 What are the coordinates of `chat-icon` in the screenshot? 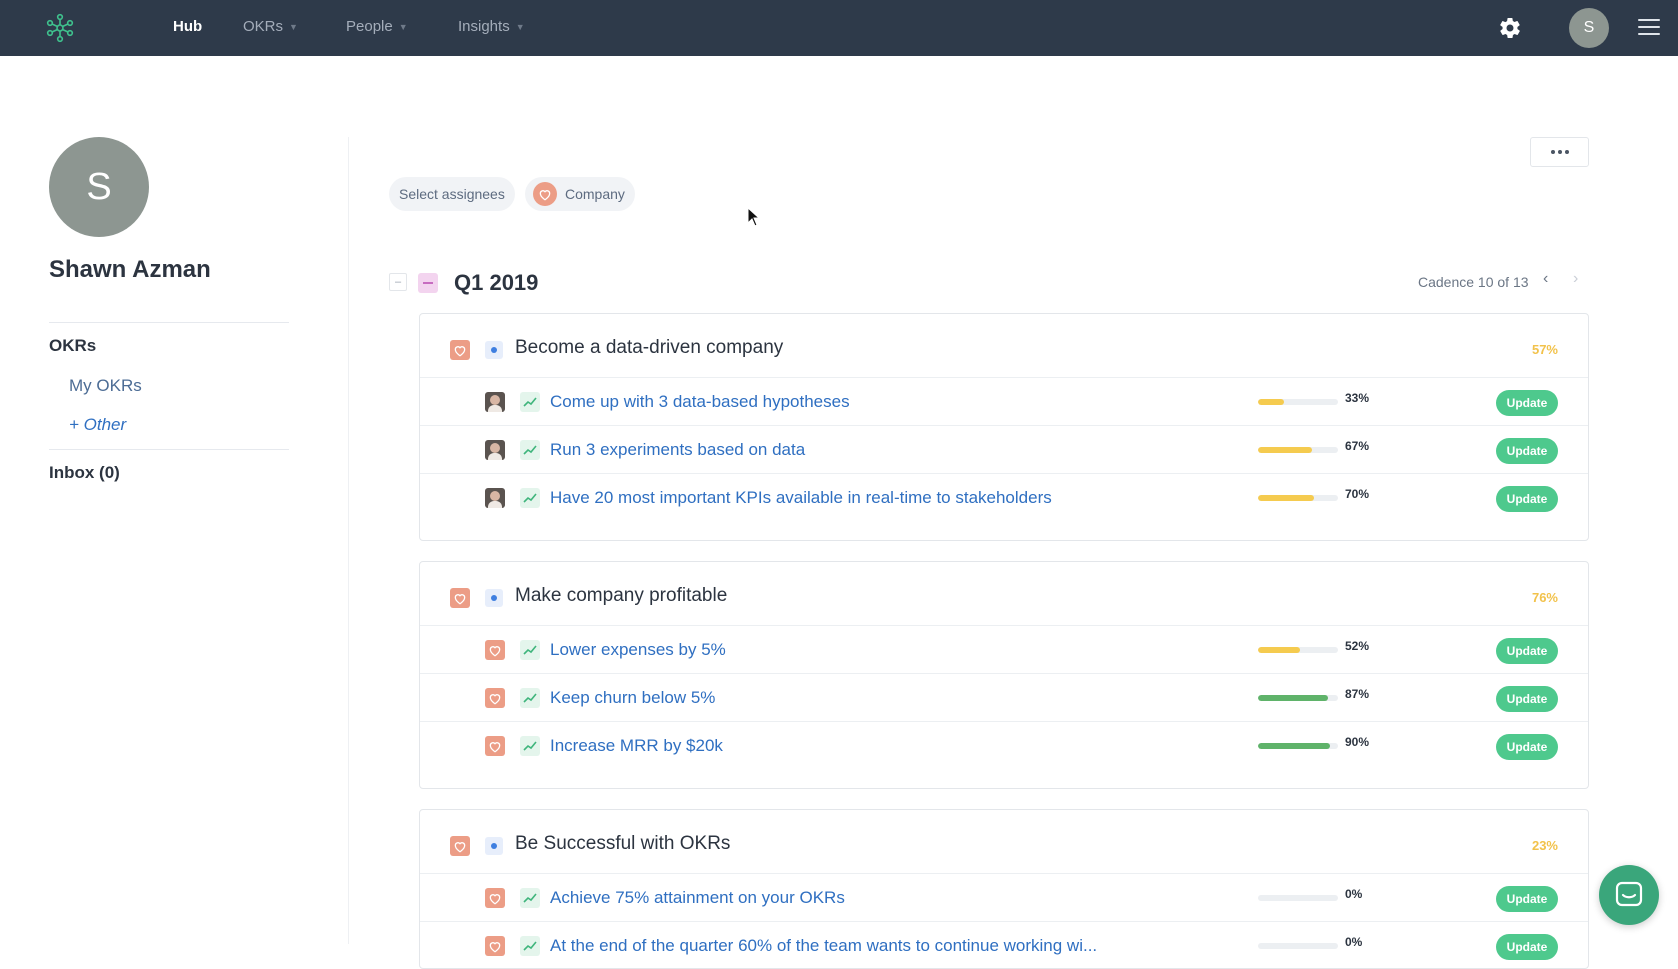 It's located at (1629, 894).